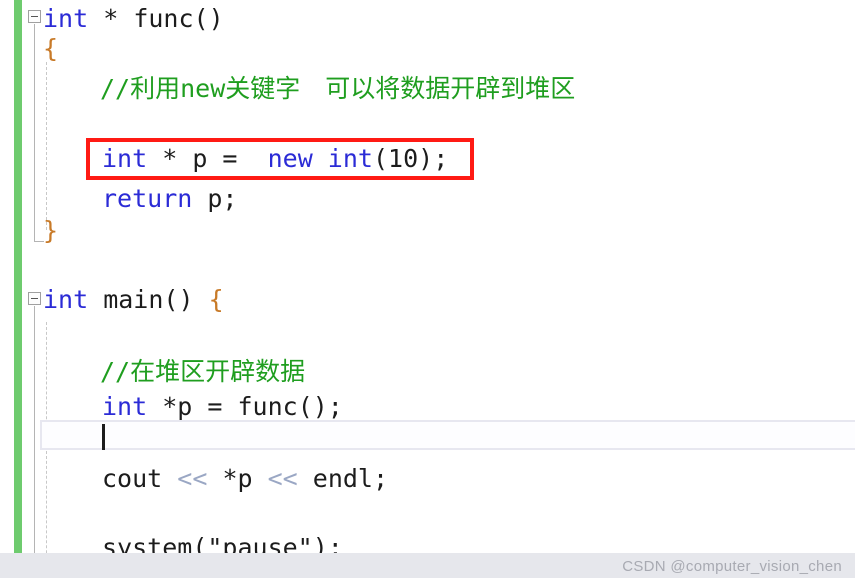  Describe the element at coordinates (34, 298) in the screenshot. I see `fold-toggle-main` at that location.